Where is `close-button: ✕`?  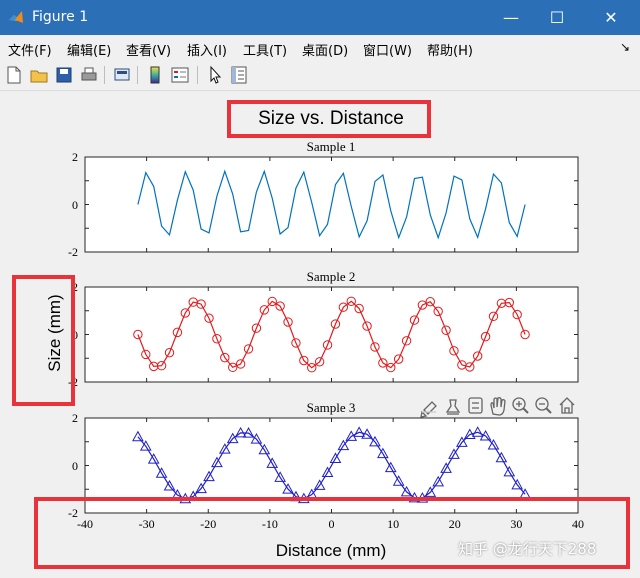
close-button: ✕ is located at coordinates (611, 17).